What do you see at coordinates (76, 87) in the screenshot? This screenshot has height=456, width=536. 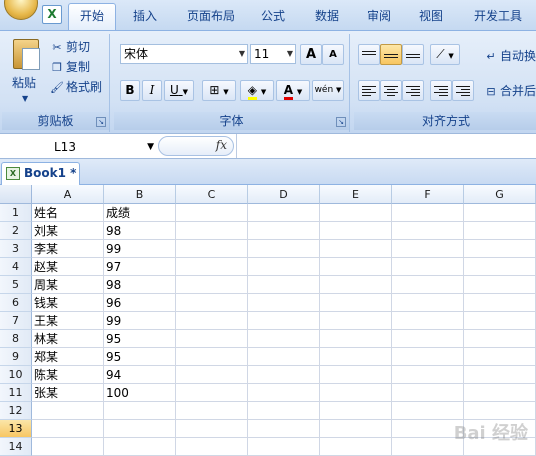 I see `format-painter-button: 🖌 格式刷` at bounding box center [76, 87].